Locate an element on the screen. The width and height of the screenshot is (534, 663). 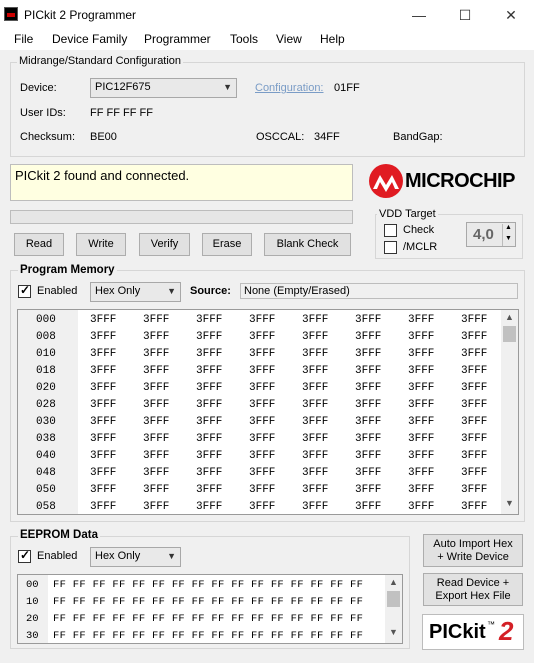
stepper-down-icon: ▼ is located at coordinates (508, 240).